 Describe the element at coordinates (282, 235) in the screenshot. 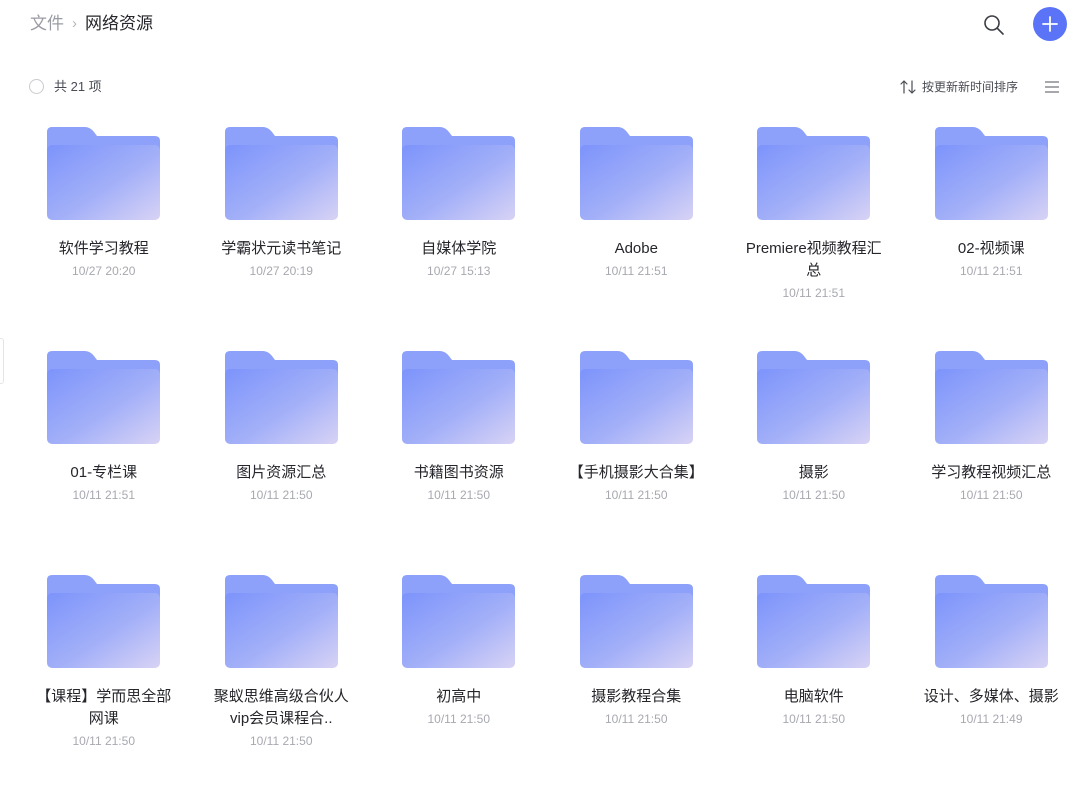

I see `folder-item: 学霸状元读书笔记 10/27 20:19` at that location.